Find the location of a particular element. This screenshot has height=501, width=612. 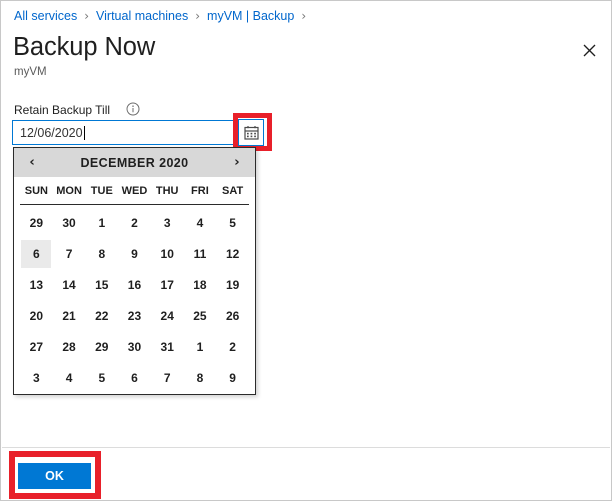

calendar-day-cell-selected: 6 is located at coordinates (36, 253).